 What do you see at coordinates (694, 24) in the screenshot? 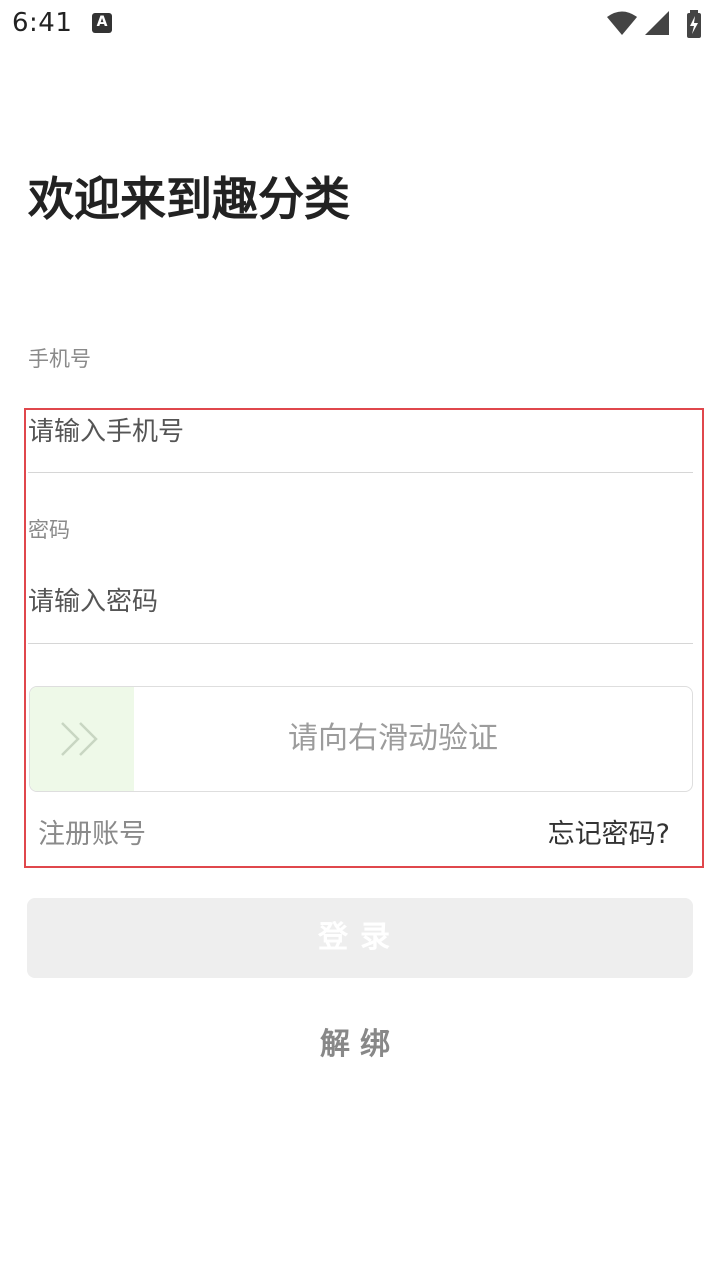
I see `battery-icon` at bounding box center [694, 24].